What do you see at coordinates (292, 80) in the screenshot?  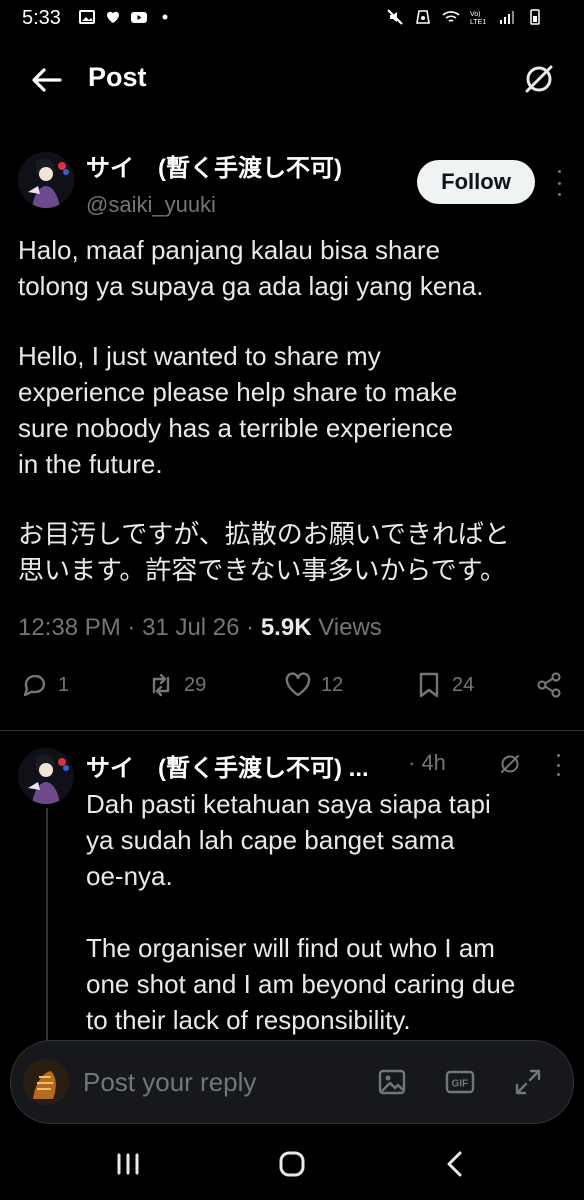 I see `top-bar: Post` at bounding box center [292, 80].